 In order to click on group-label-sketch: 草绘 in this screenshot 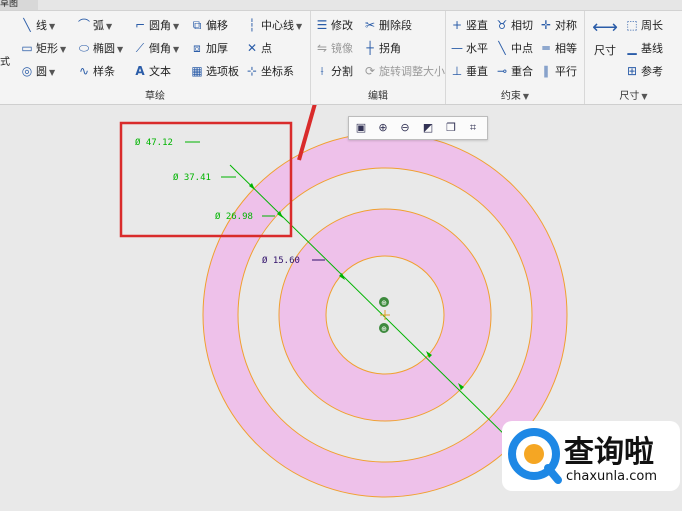, I will do `click(155, 96)`.